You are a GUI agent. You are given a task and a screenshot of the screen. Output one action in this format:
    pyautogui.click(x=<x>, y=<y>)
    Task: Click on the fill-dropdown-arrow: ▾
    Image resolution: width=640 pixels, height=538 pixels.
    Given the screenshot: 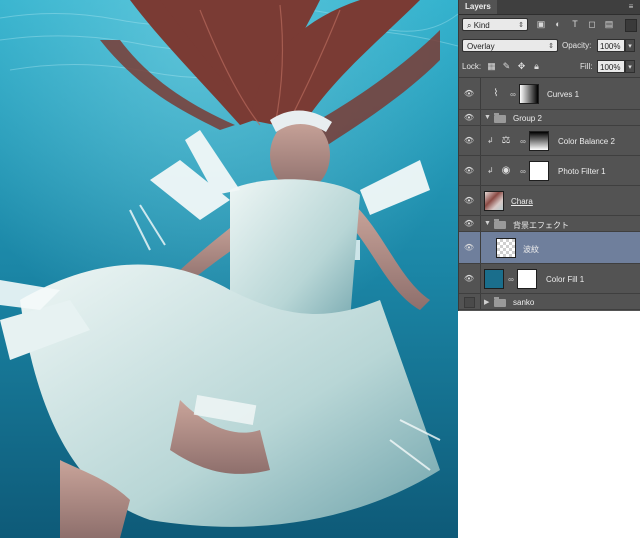 What is the action you would take?
    pyautogui.click(x=630, y=66)
    